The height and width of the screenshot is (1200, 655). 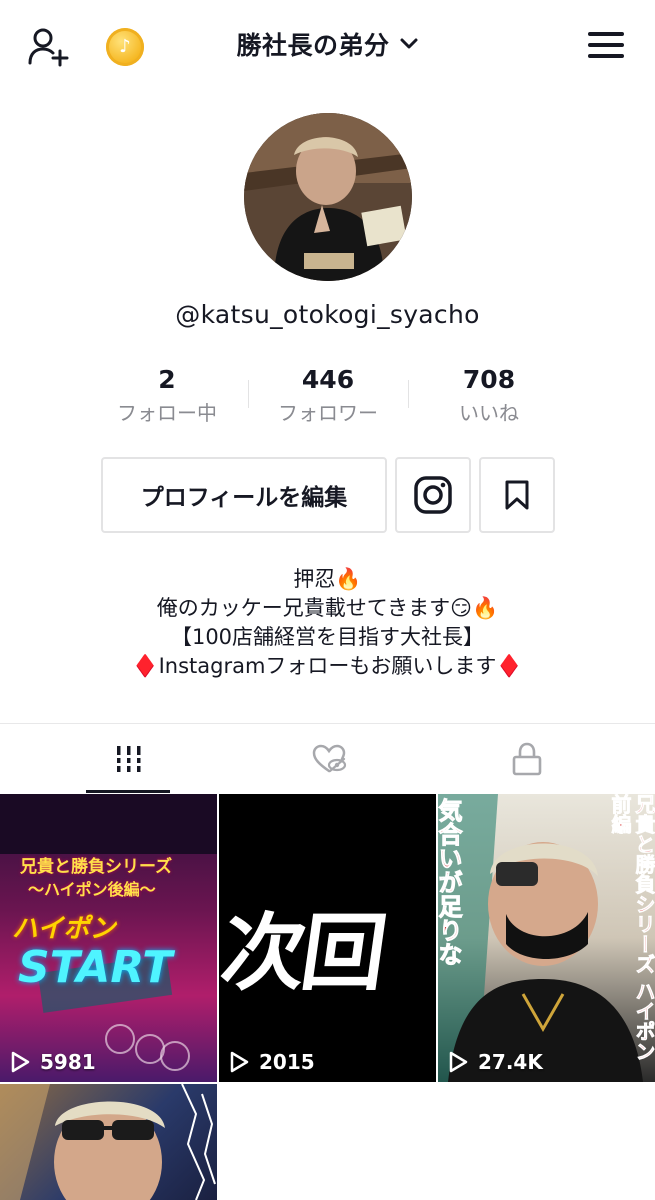 I want to click on avatar, so click(x=328, y=197).